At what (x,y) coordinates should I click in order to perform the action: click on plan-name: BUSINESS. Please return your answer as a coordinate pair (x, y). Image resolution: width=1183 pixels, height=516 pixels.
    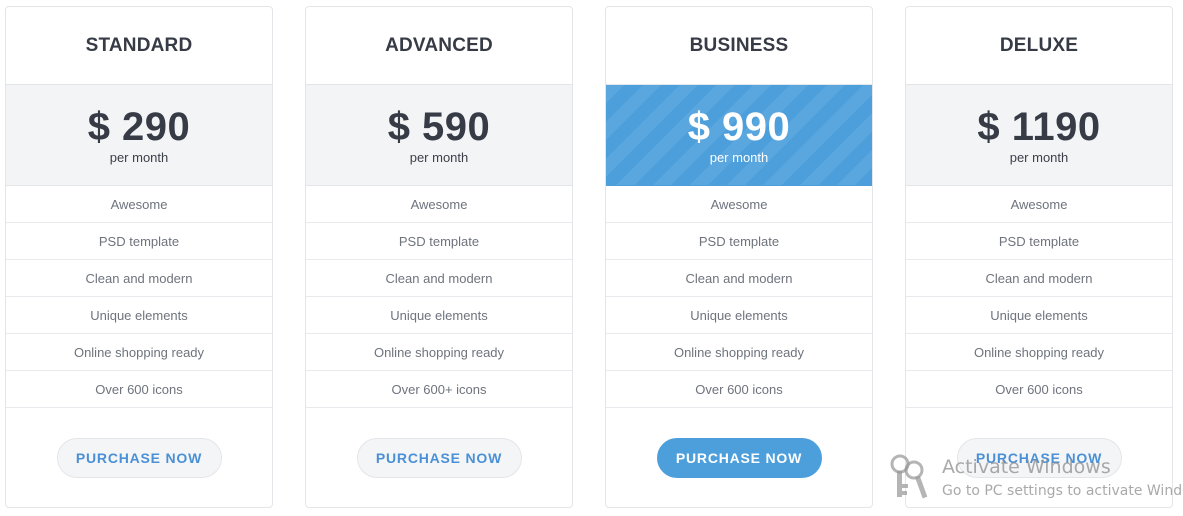
    Looking at the image, I should click on (739, 46).